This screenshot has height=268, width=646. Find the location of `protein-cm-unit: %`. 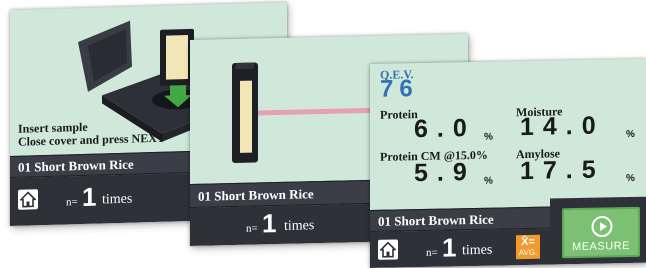

protein-cm-unit: % is located at coordinates (488, 181).